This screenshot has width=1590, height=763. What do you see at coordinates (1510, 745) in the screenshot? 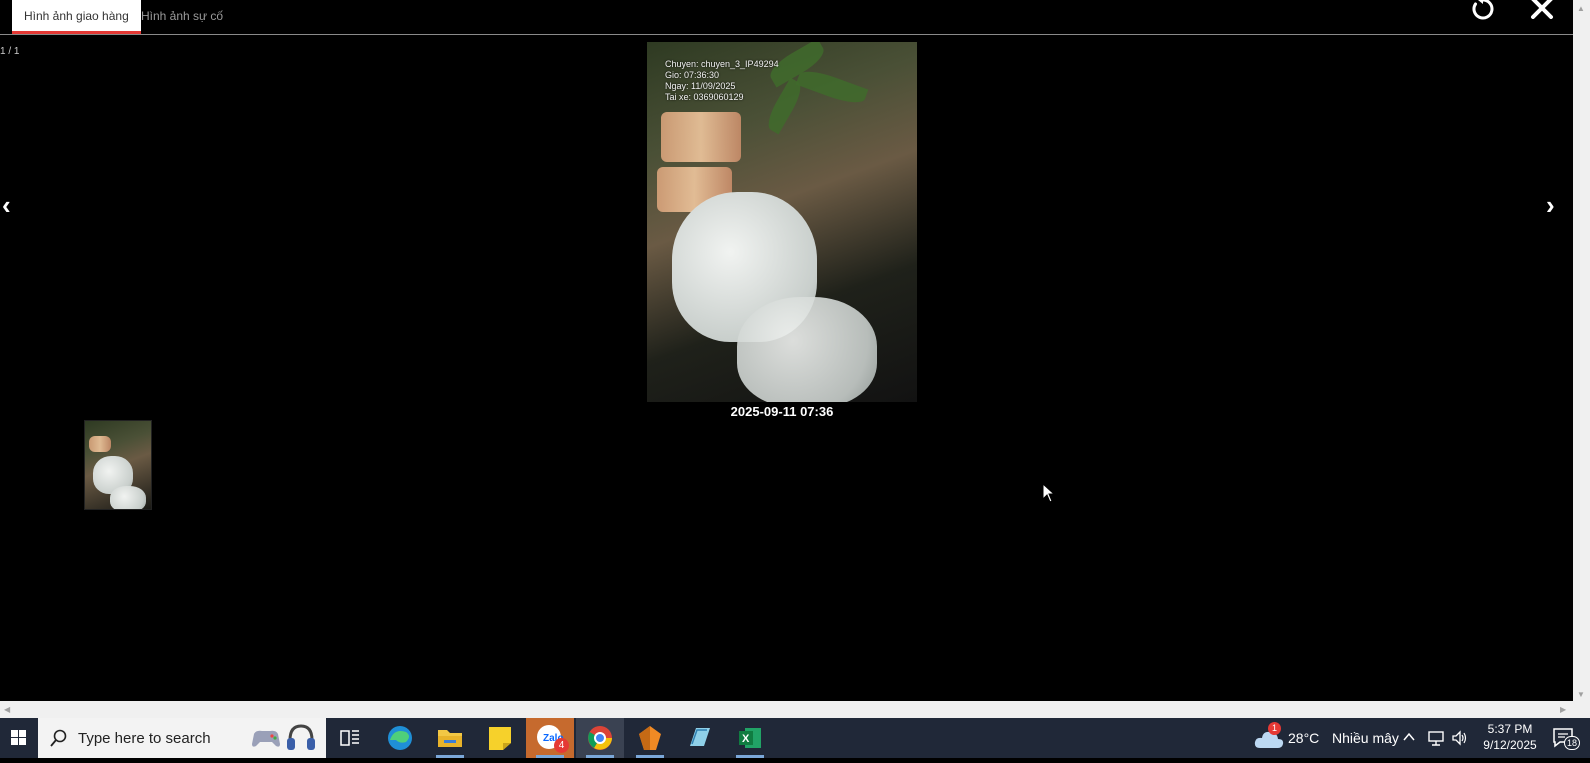
I see `clock-date: 9/12/2025` at bounding box center [1510, 745].